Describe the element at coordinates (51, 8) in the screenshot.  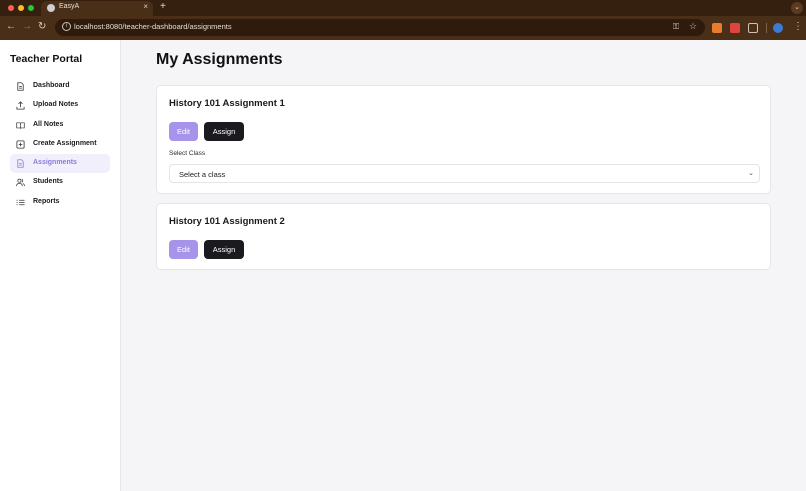
I see `favicon-icon` at that location.